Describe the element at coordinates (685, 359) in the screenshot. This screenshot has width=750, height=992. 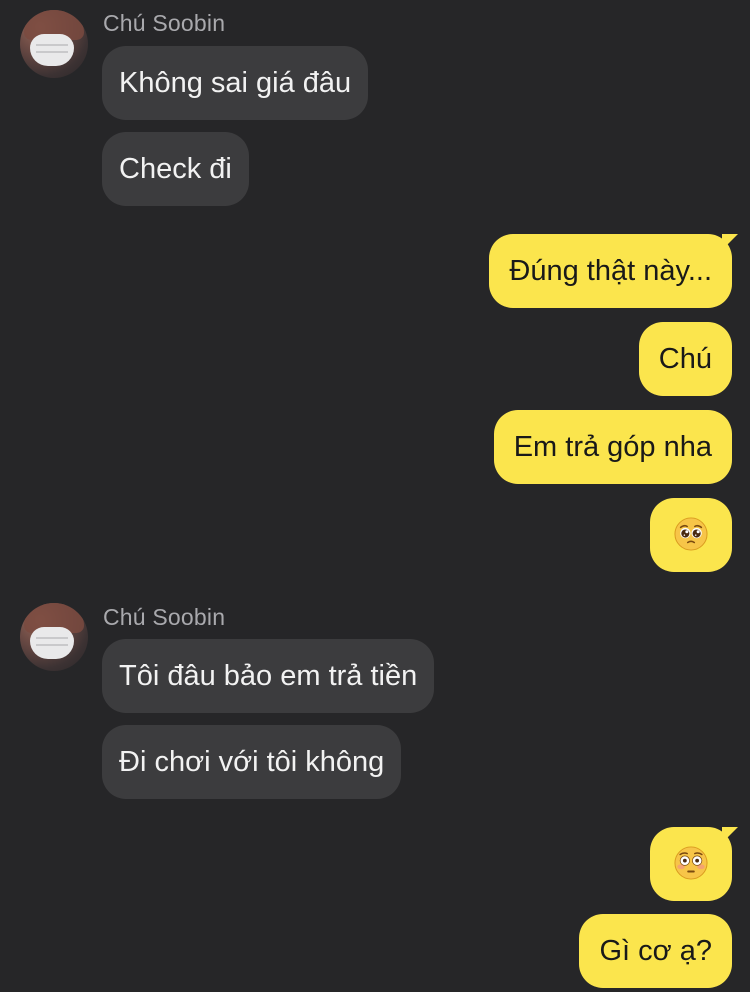
I see `outgoing-message: Chú` at that location.